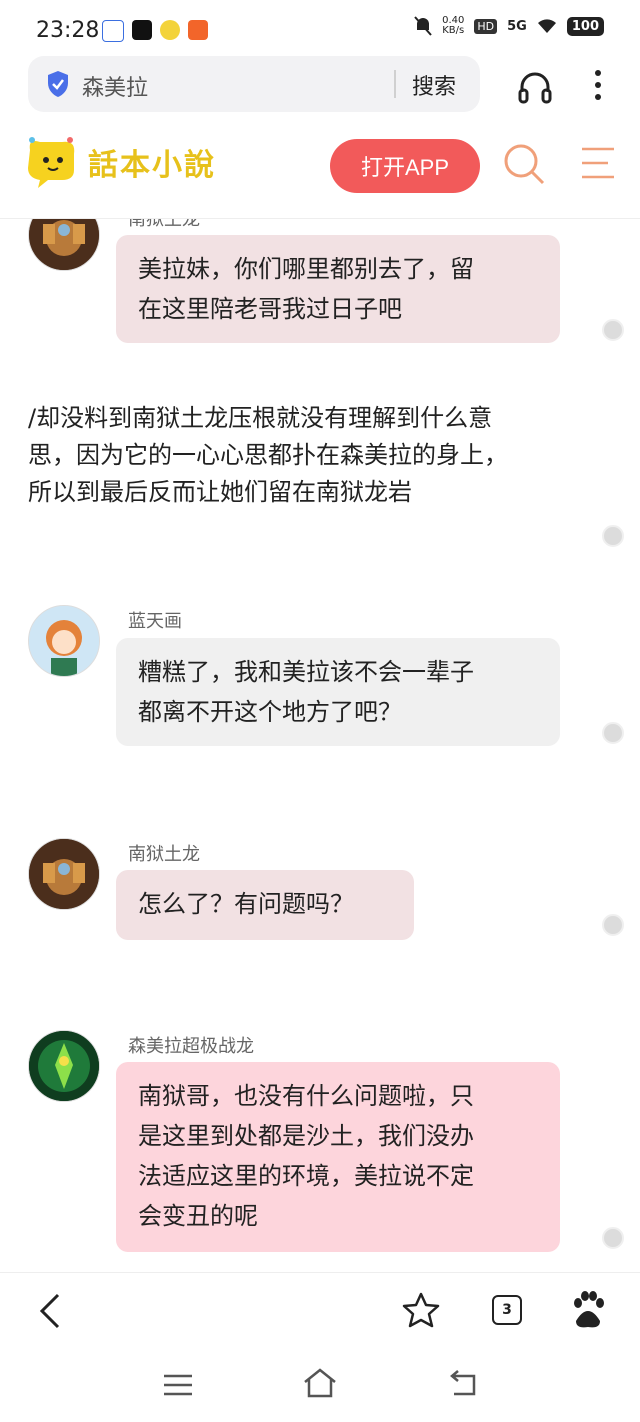 The height and width of the screenshot is (1422, 640). I want to click on browser-address-row: 森美拉 搜索, so click(320, 87).